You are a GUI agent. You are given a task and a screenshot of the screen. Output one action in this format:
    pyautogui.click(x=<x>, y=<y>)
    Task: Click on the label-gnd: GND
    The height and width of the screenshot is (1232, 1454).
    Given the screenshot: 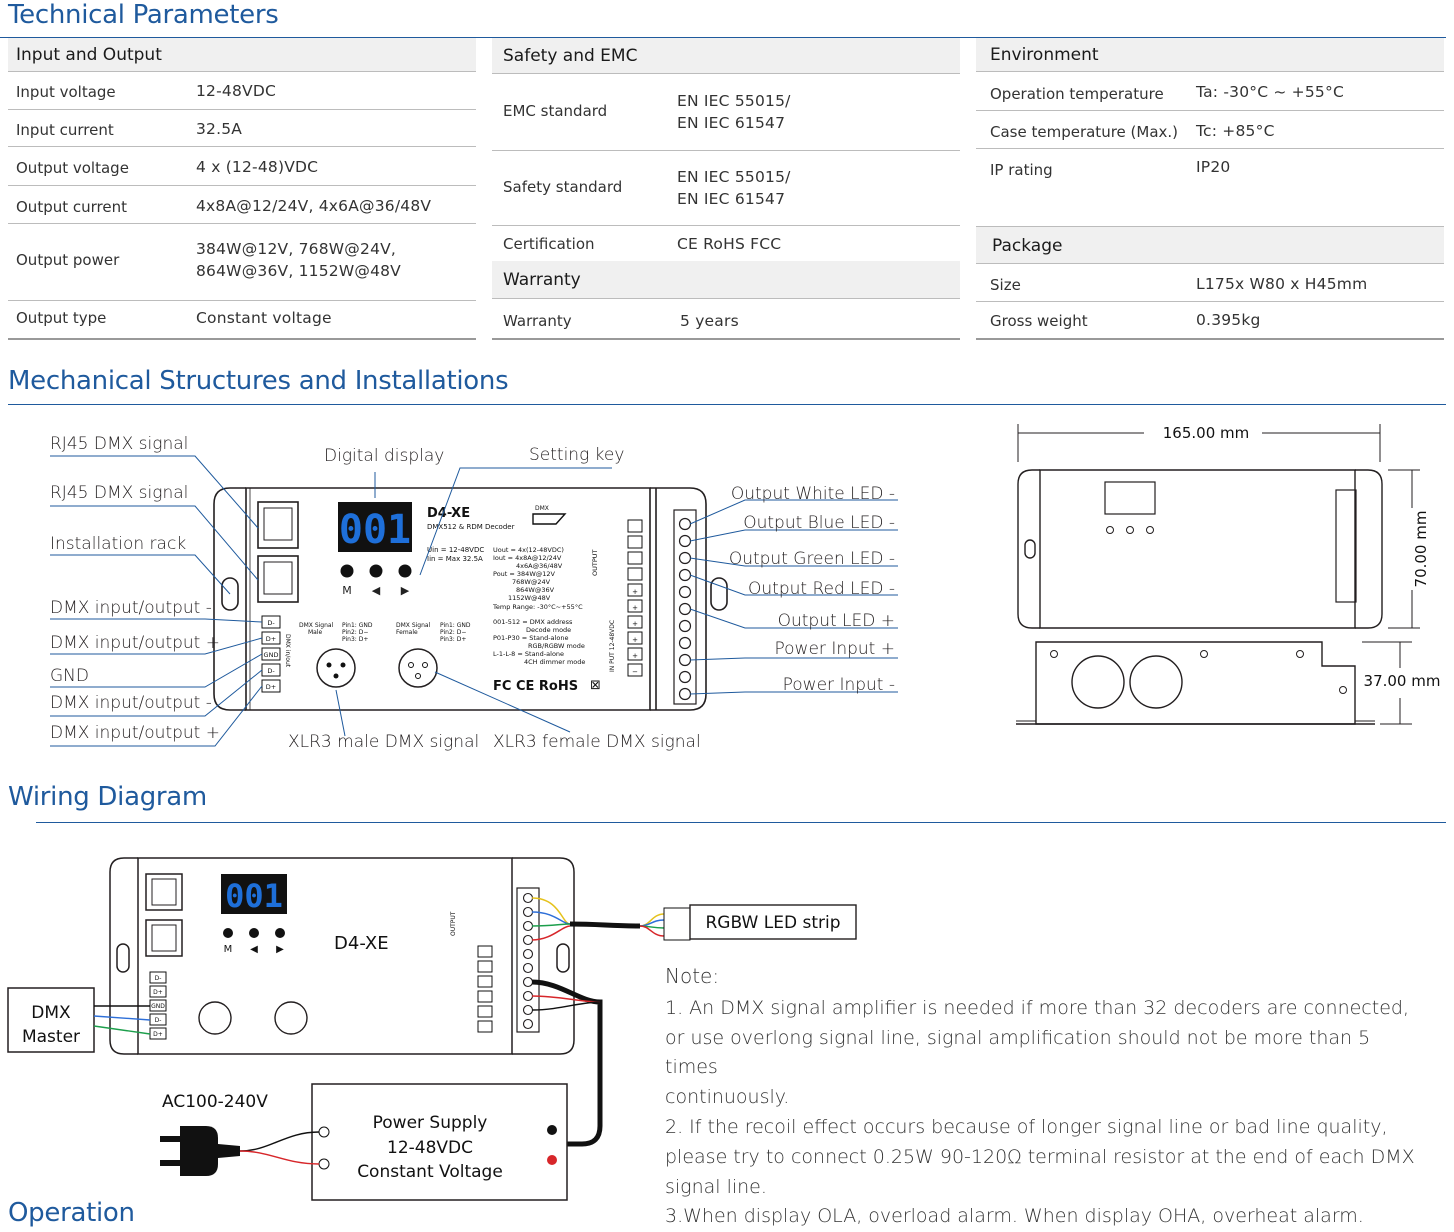 What is the action you would take?
    pyautogui.click(x=69, y=676)
    